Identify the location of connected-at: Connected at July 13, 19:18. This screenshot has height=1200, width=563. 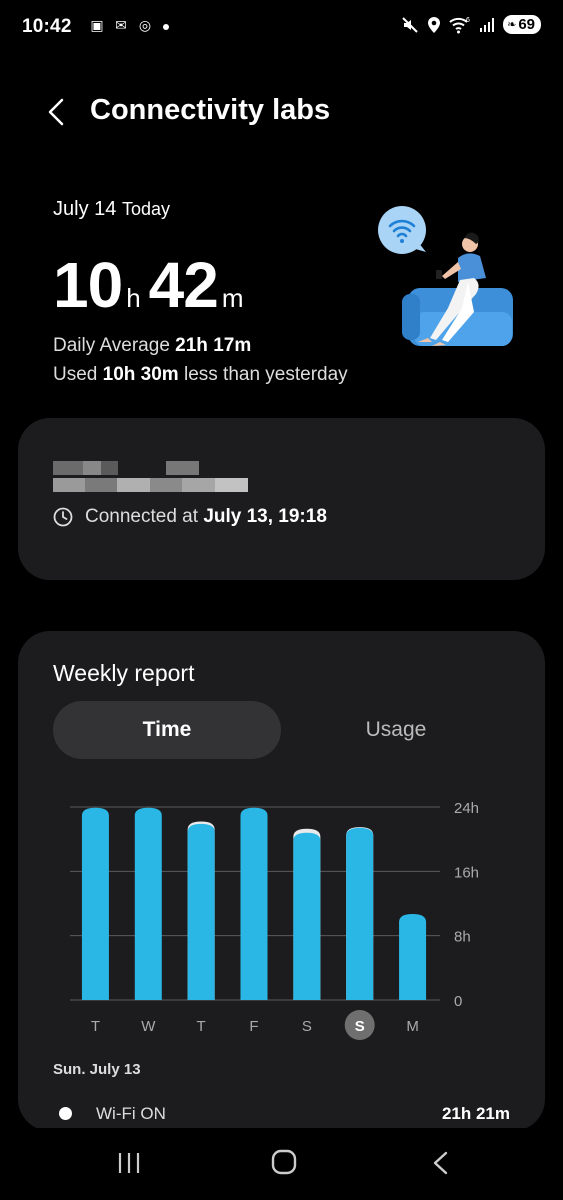
(190, 517).